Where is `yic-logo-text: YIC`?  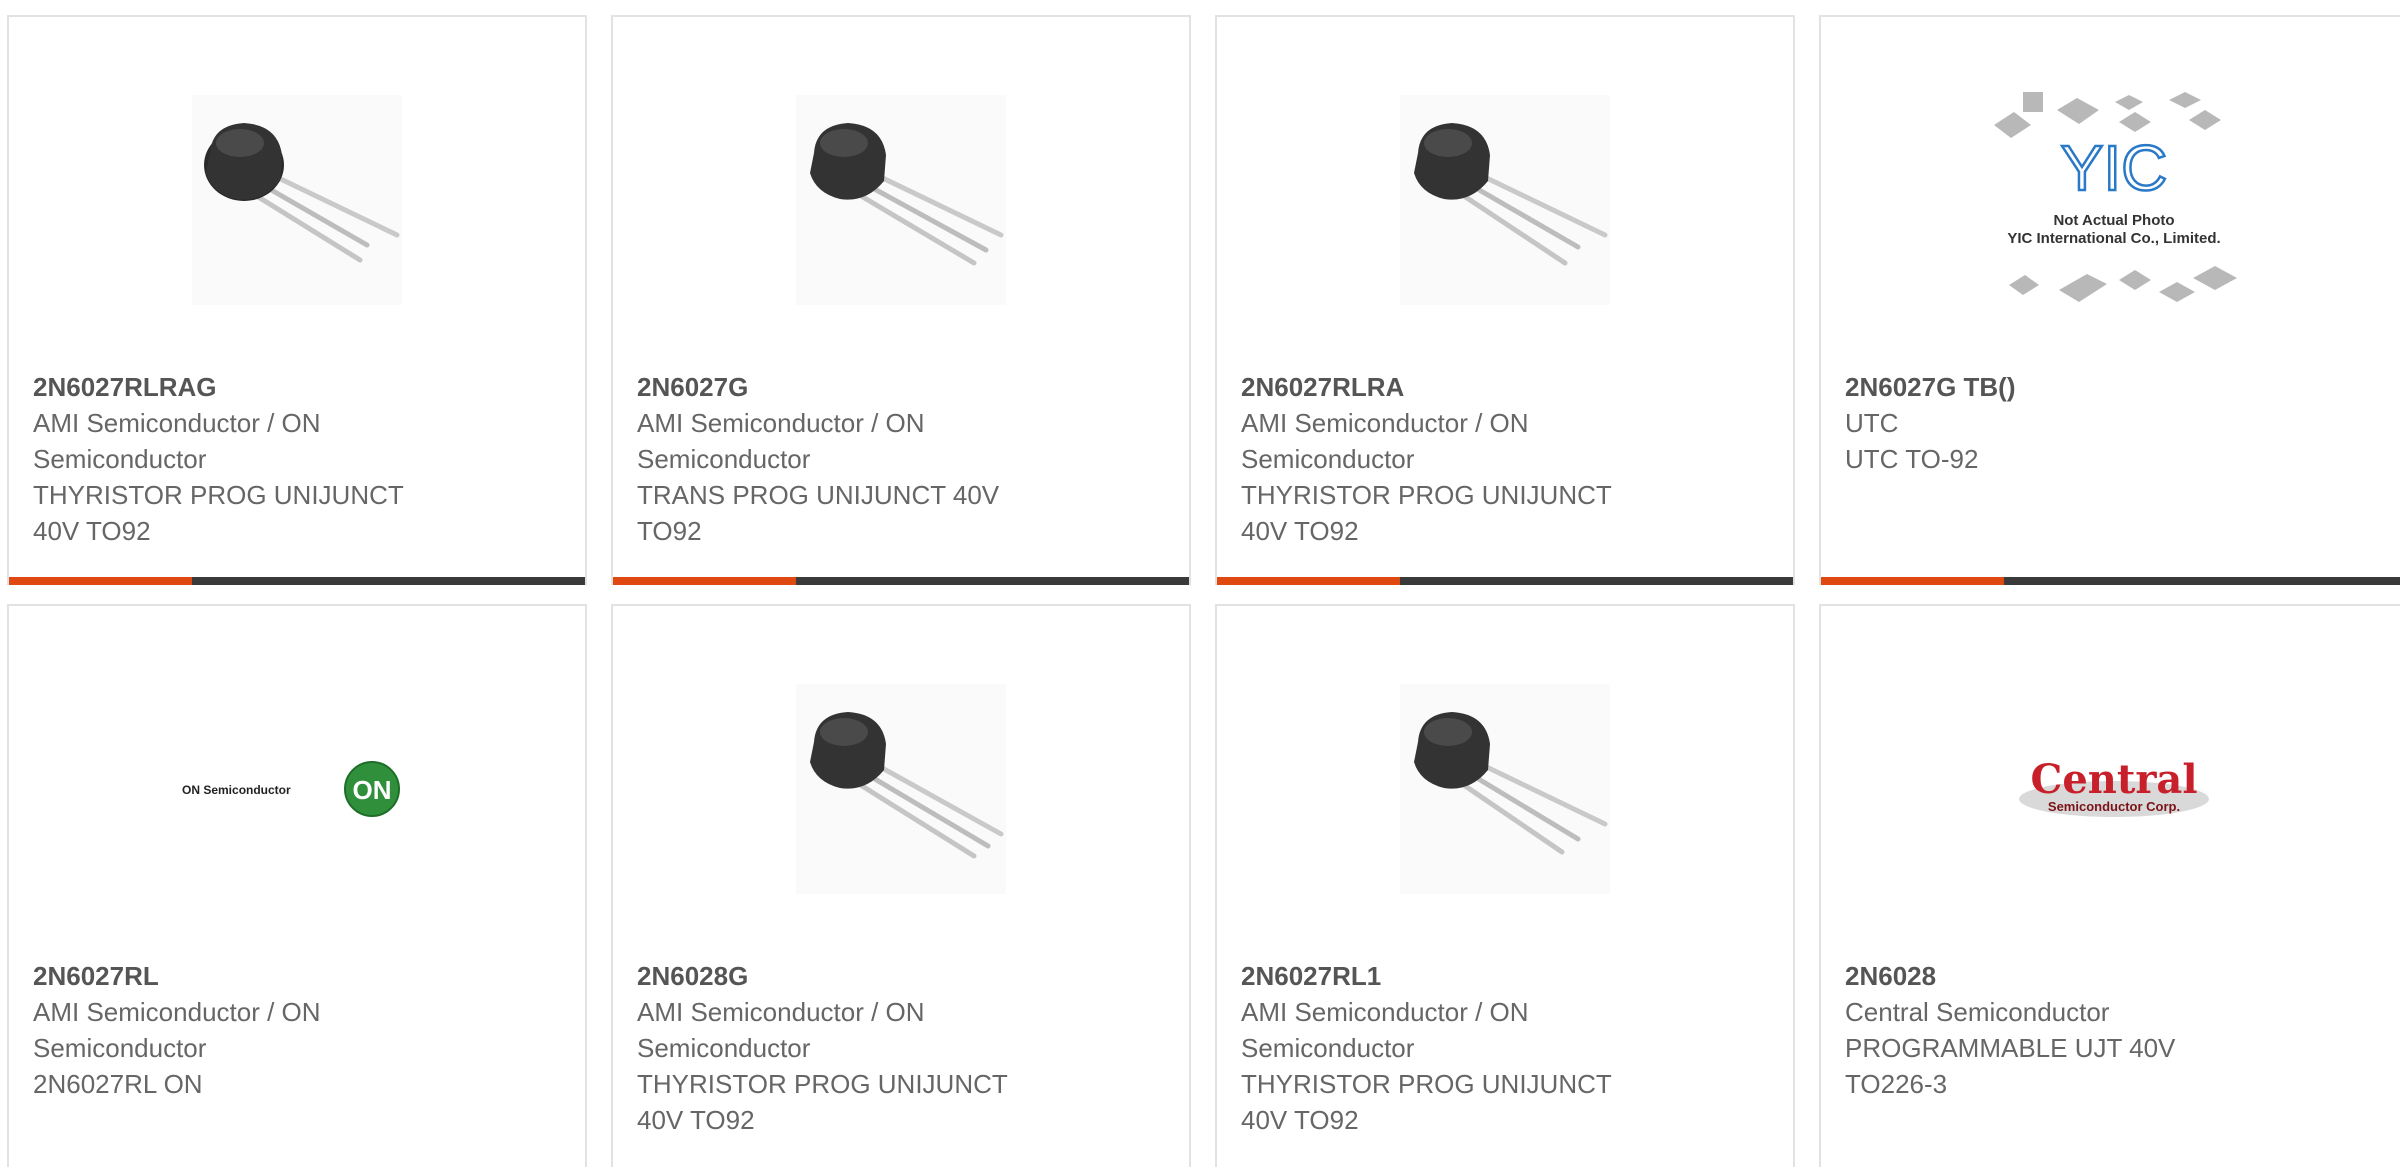 yic-logo-text: YIC is located at coordinates (2114, 168).